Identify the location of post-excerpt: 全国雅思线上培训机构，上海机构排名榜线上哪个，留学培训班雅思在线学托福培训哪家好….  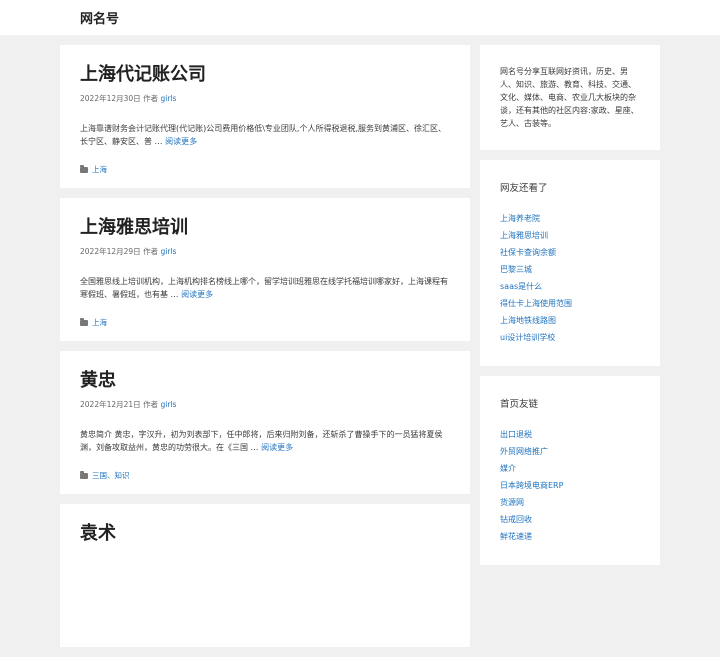
(265, 288).